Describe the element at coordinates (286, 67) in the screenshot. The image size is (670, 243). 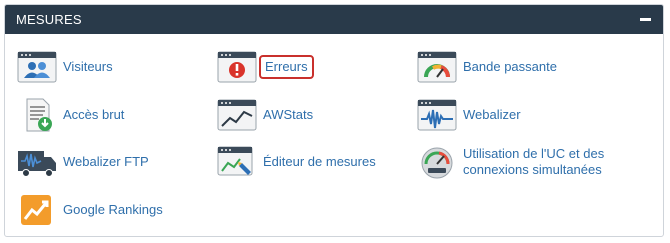
I see `item-label: Erreurs` at that location.